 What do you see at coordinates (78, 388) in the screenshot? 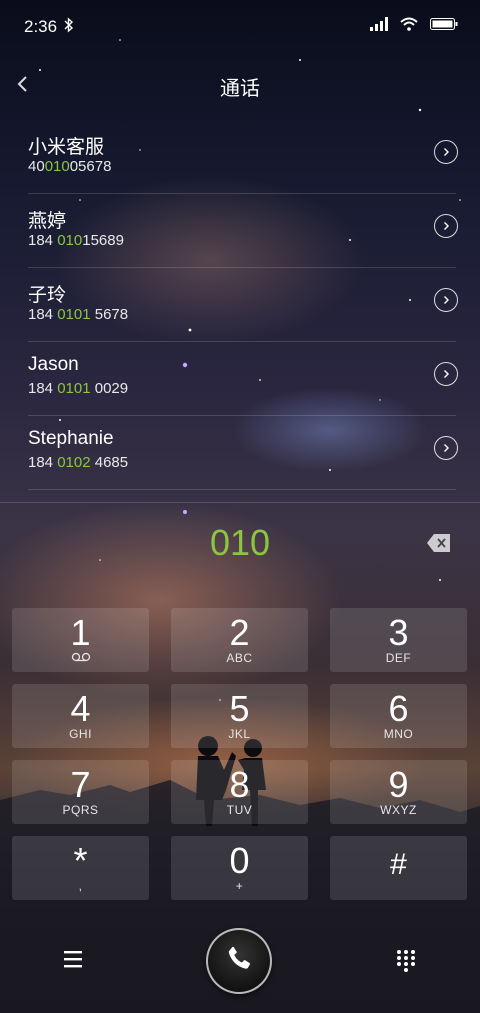
I see `contact-number: 184 0101 0029` at bounding box center [78, 388].